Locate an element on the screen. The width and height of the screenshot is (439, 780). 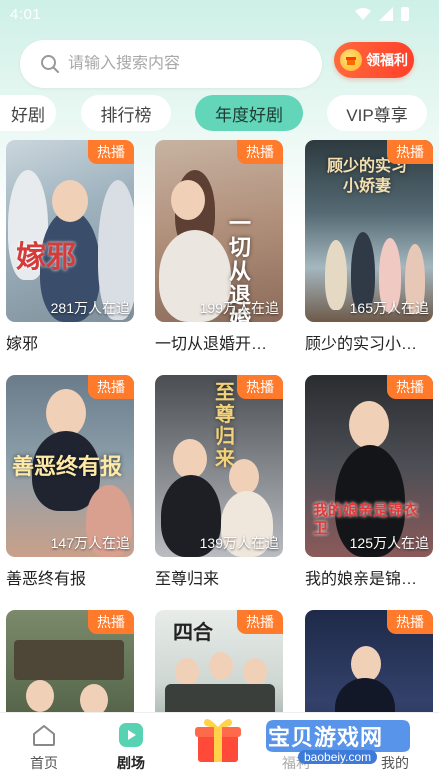
nav-item-home: 首页 is located at coordinates (44, 748).